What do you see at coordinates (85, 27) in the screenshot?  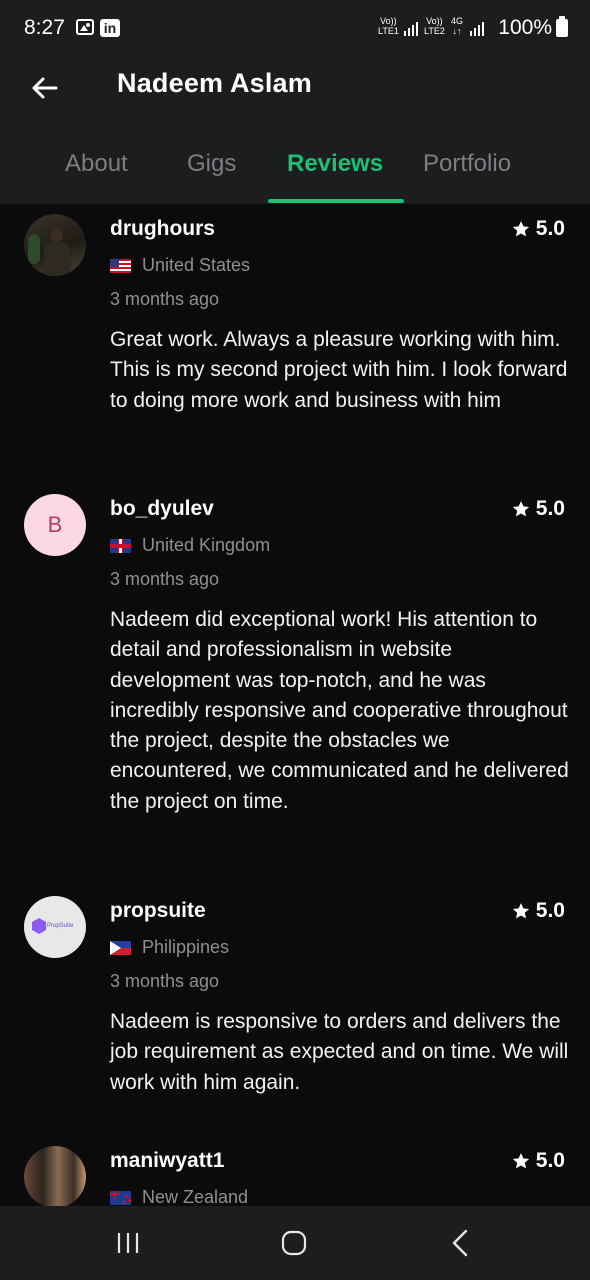 I see `image-icon` at bounding box center [85, 27].